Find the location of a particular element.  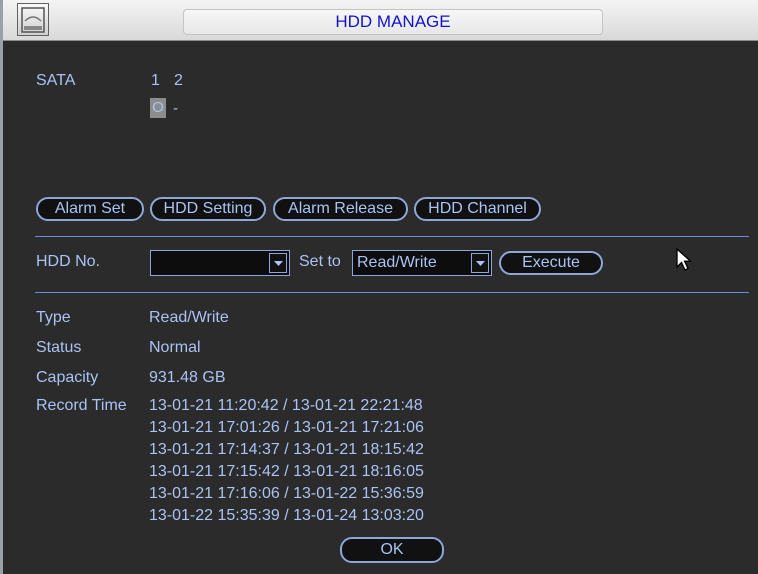

hdd-setting-button: HDD Setting is located at coordinates (208, 209).